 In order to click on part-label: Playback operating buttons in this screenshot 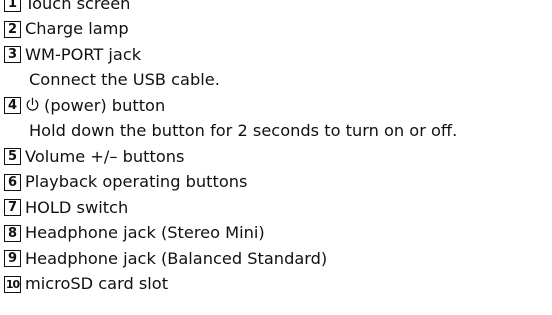, I will do `click(136, 182)`.